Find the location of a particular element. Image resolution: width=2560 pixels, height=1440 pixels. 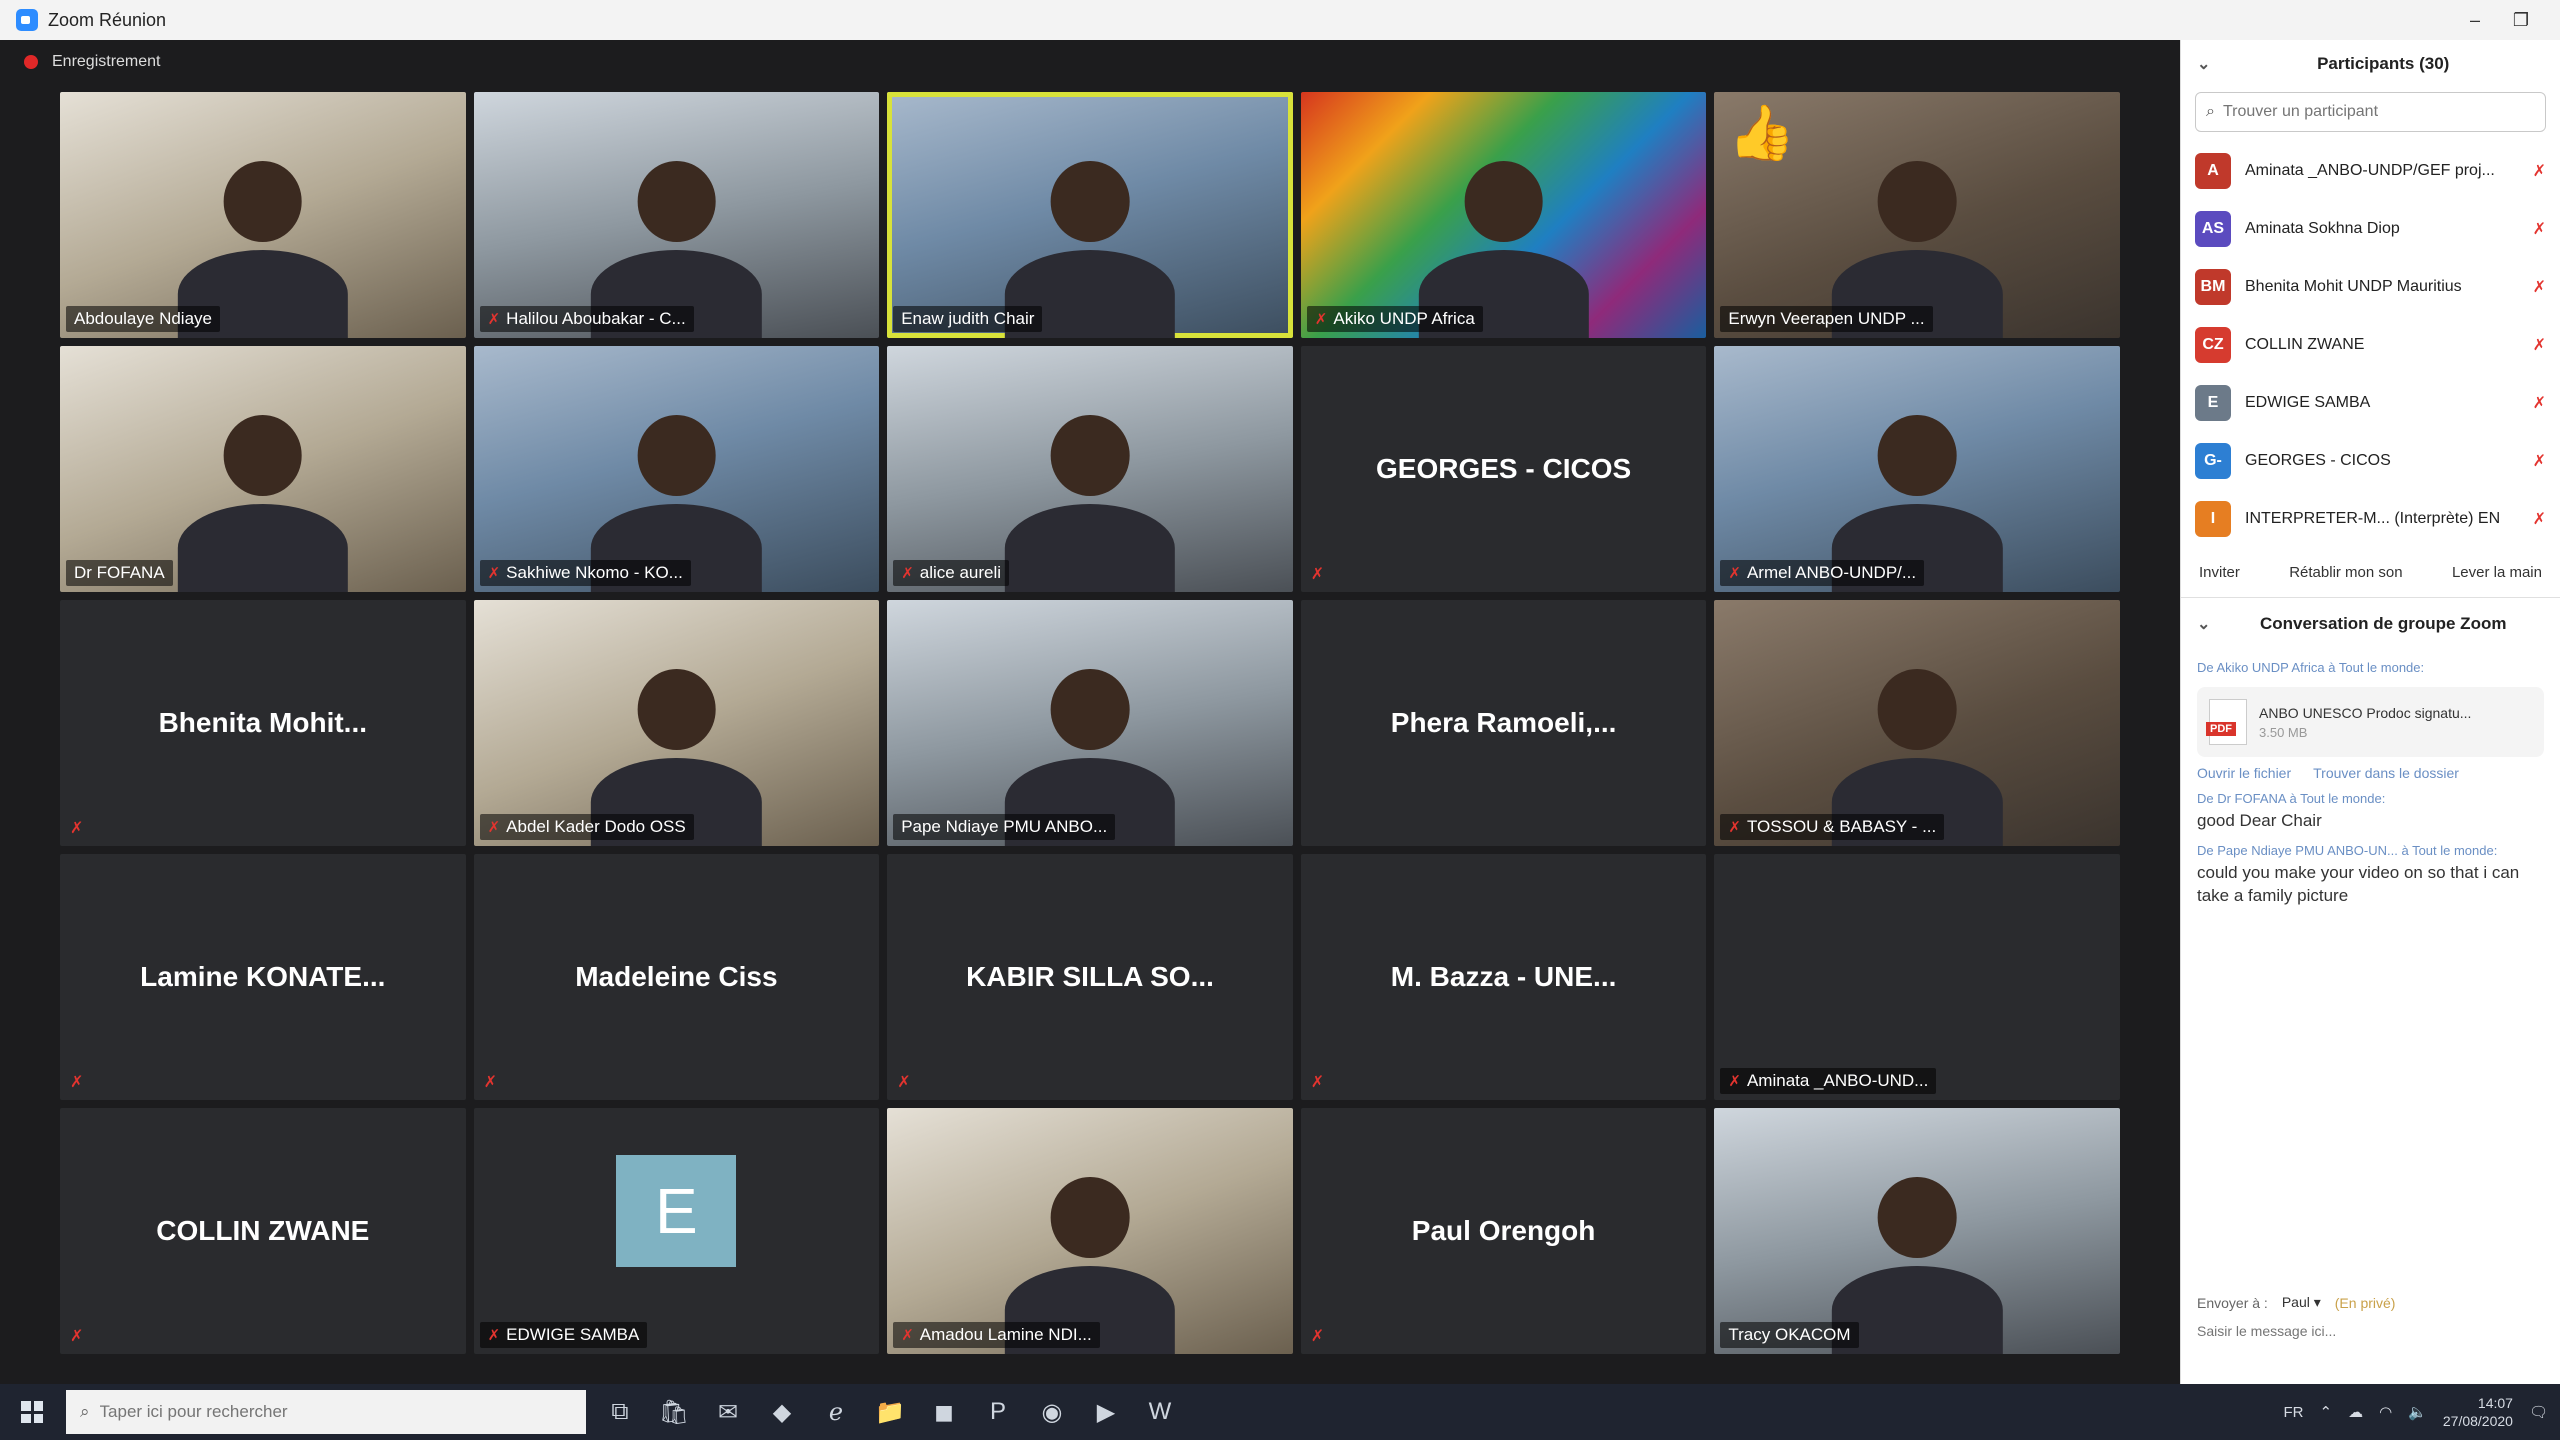

participant-list-item: G- GEORGES - CICOS ✗ is located at coordinates (2370, 461).